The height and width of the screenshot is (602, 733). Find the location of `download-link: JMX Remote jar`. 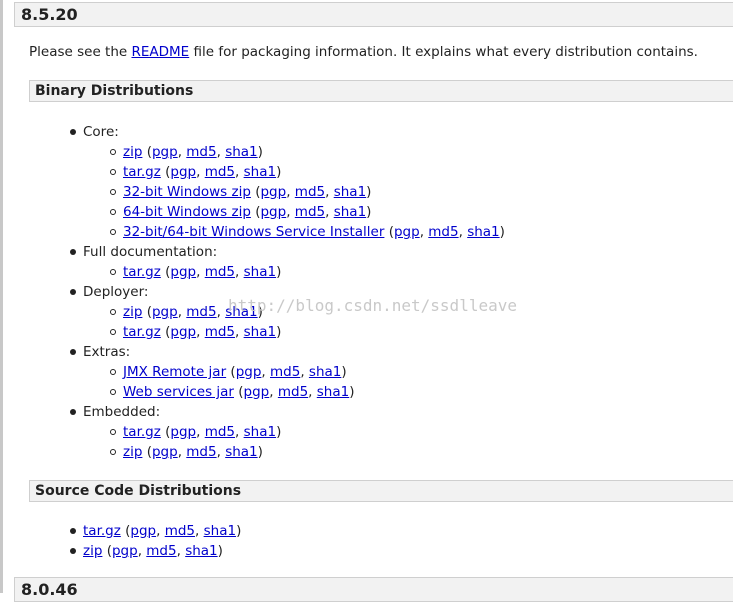

download-link: JMX Remote jar is located at coordinates (174, 372).